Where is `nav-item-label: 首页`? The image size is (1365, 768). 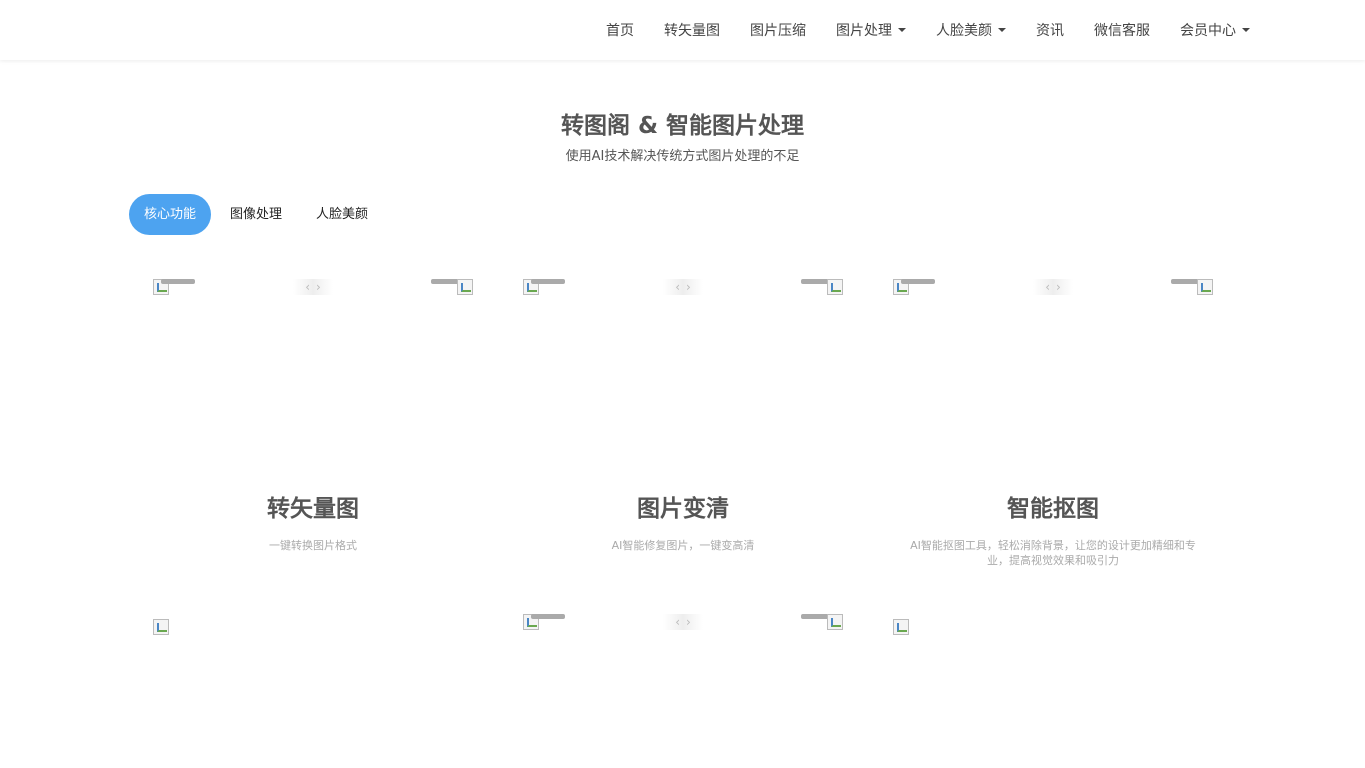 nav-item-label: 首页 is located at coordinates (620, 31).